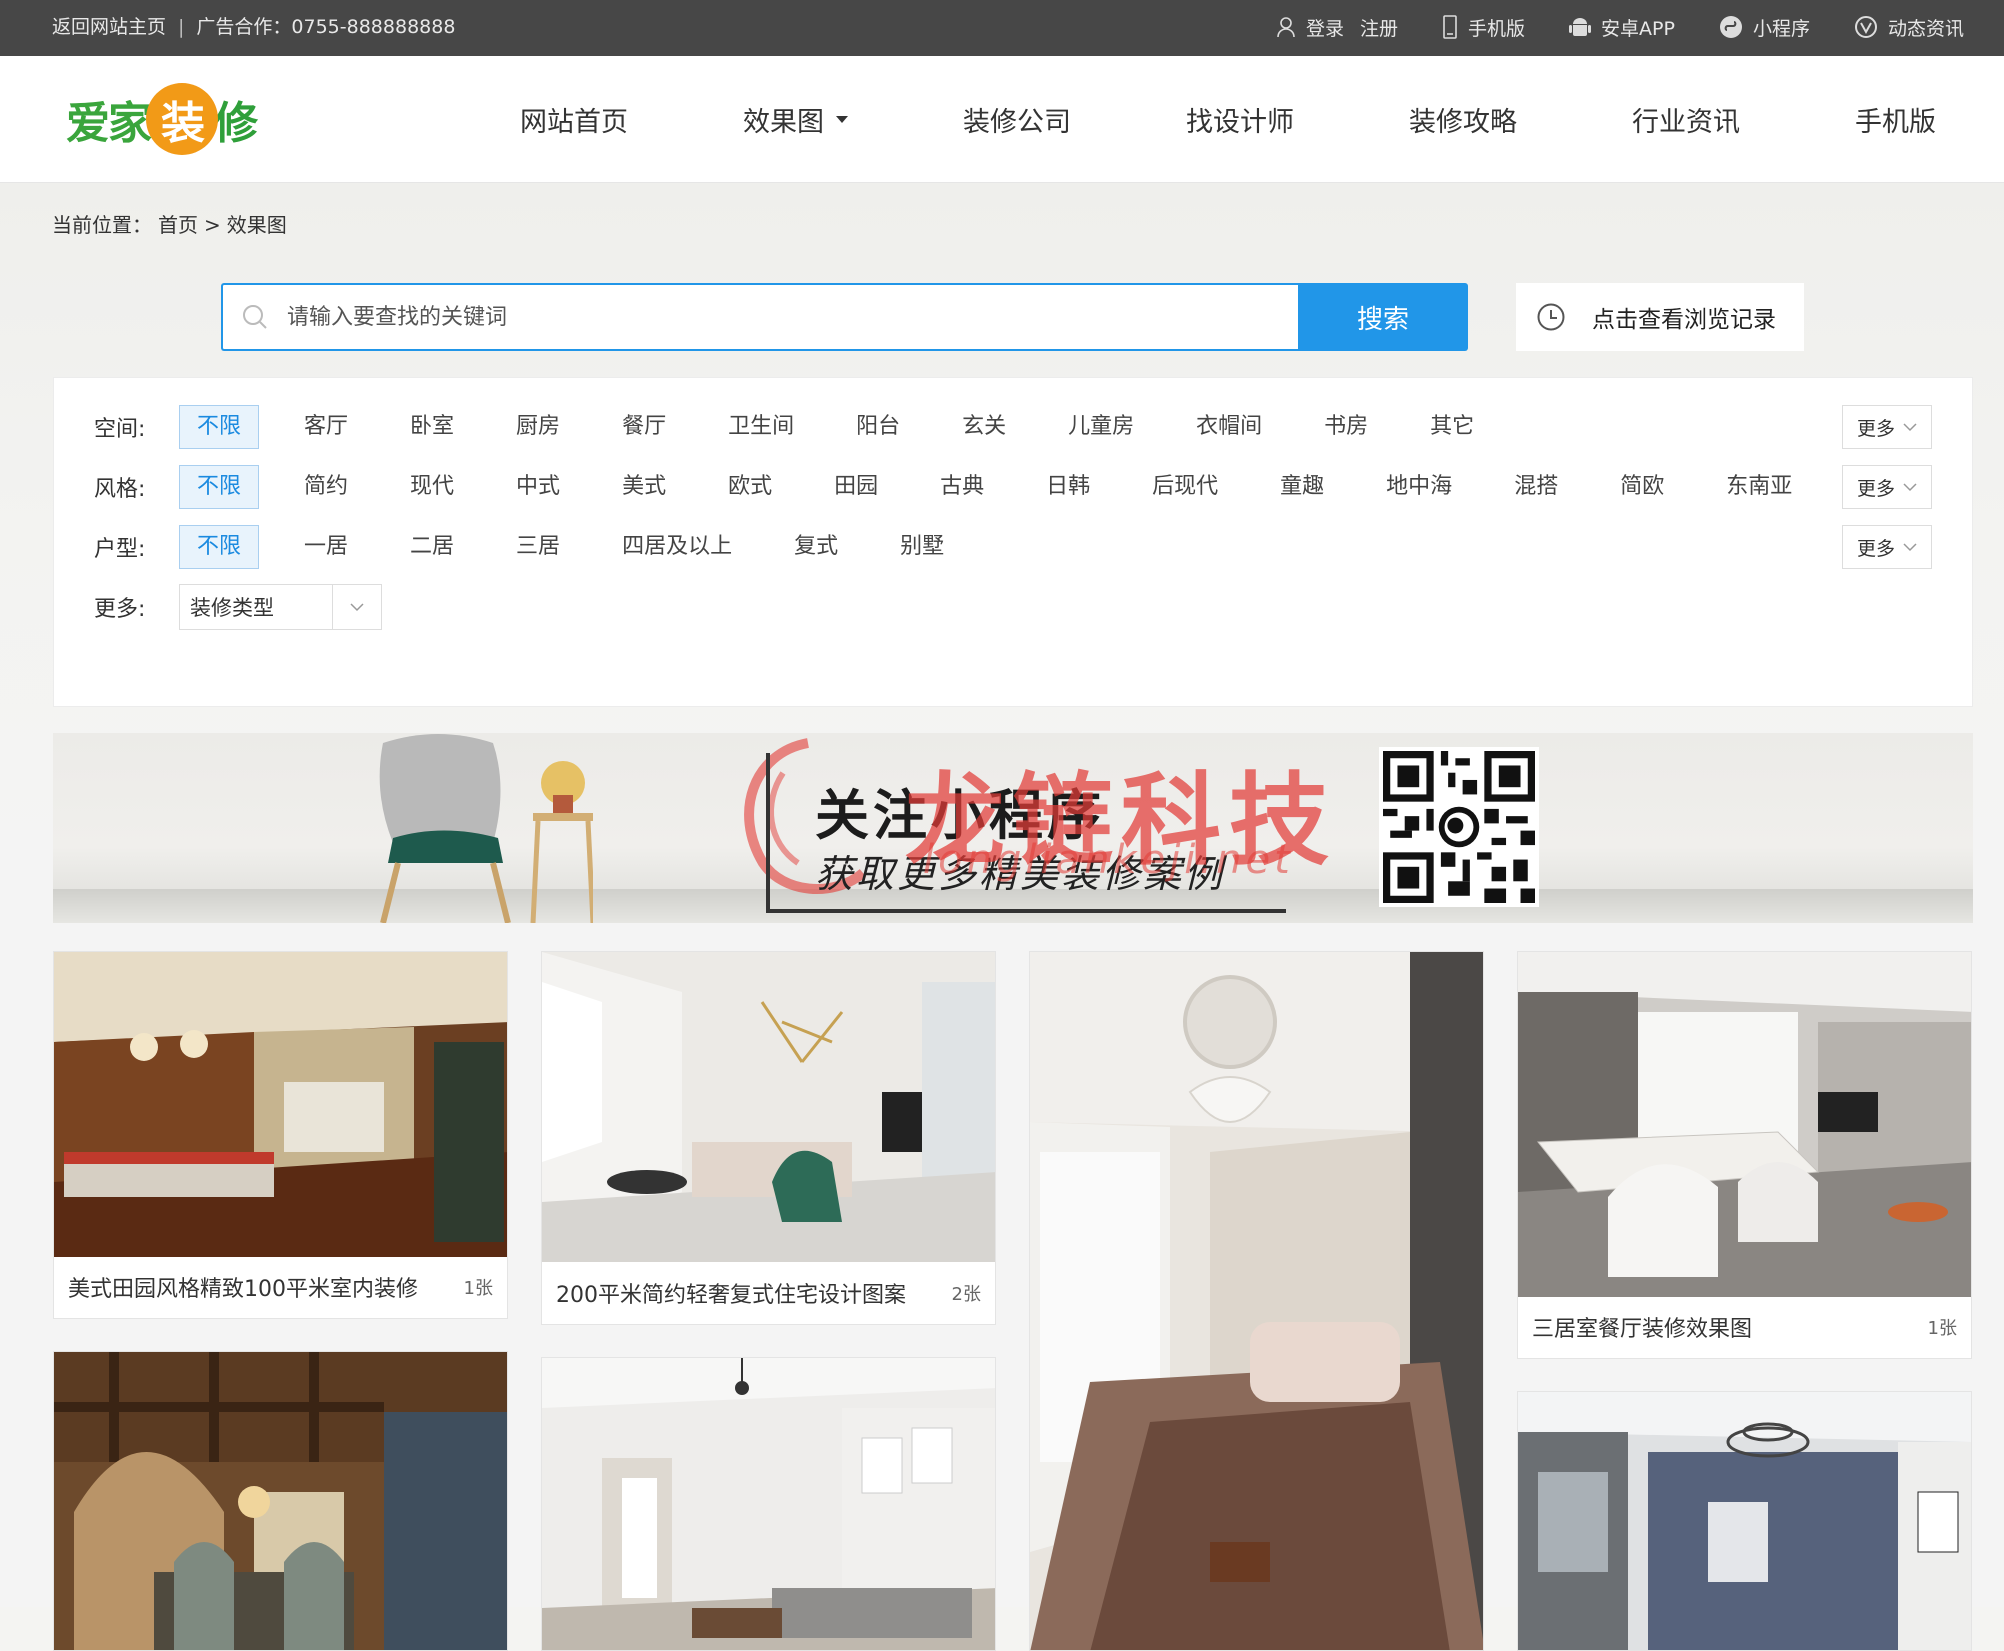 The width and height of the screenshot is (2004, 1651). I want to click on filter-option: 复式, so click(816, 547).